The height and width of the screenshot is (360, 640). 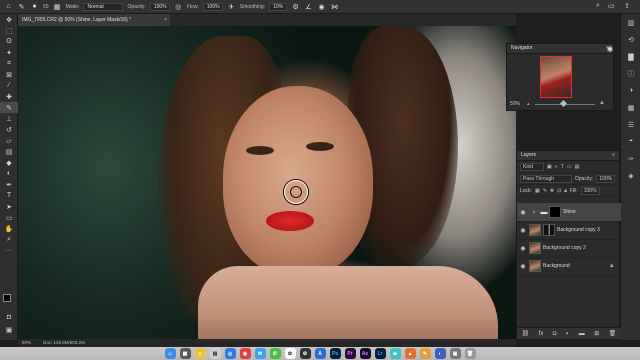 What do you see at coordinates (159, 6) in the screenshot?
I see `opacity-field: 100%` at bounding box center [159, 6].